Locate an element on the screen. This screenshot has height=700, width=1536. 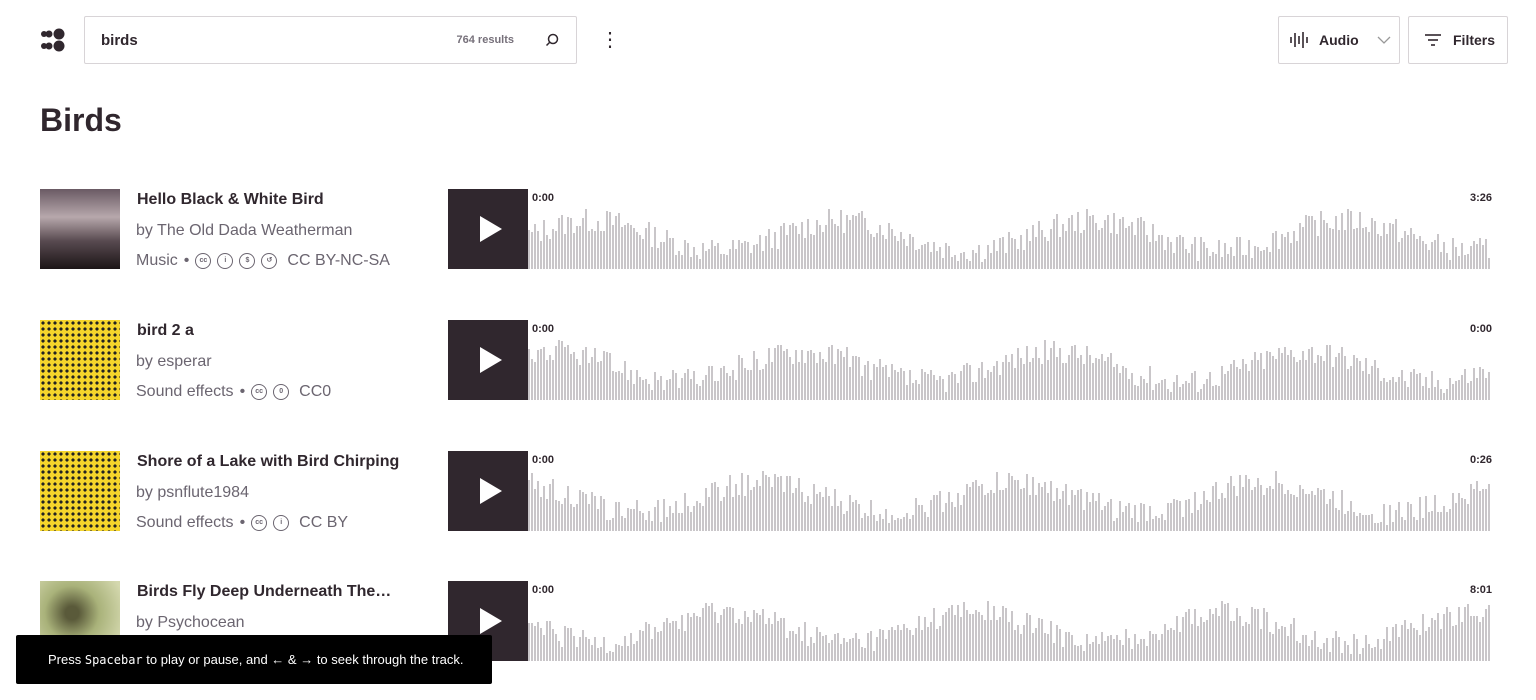
search-bar: birds 764 results is located at coordinates (330, 40).